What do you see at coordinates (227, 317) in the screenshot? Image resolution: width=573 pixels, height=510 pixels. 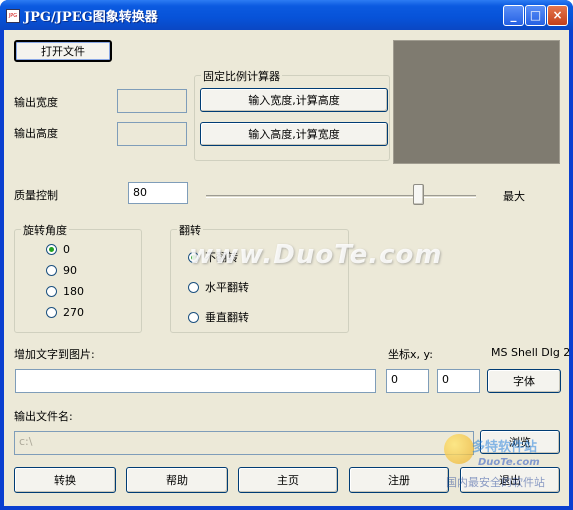 I see `flip-option-label: 垂直翻转` at bounding box center [227, 317].